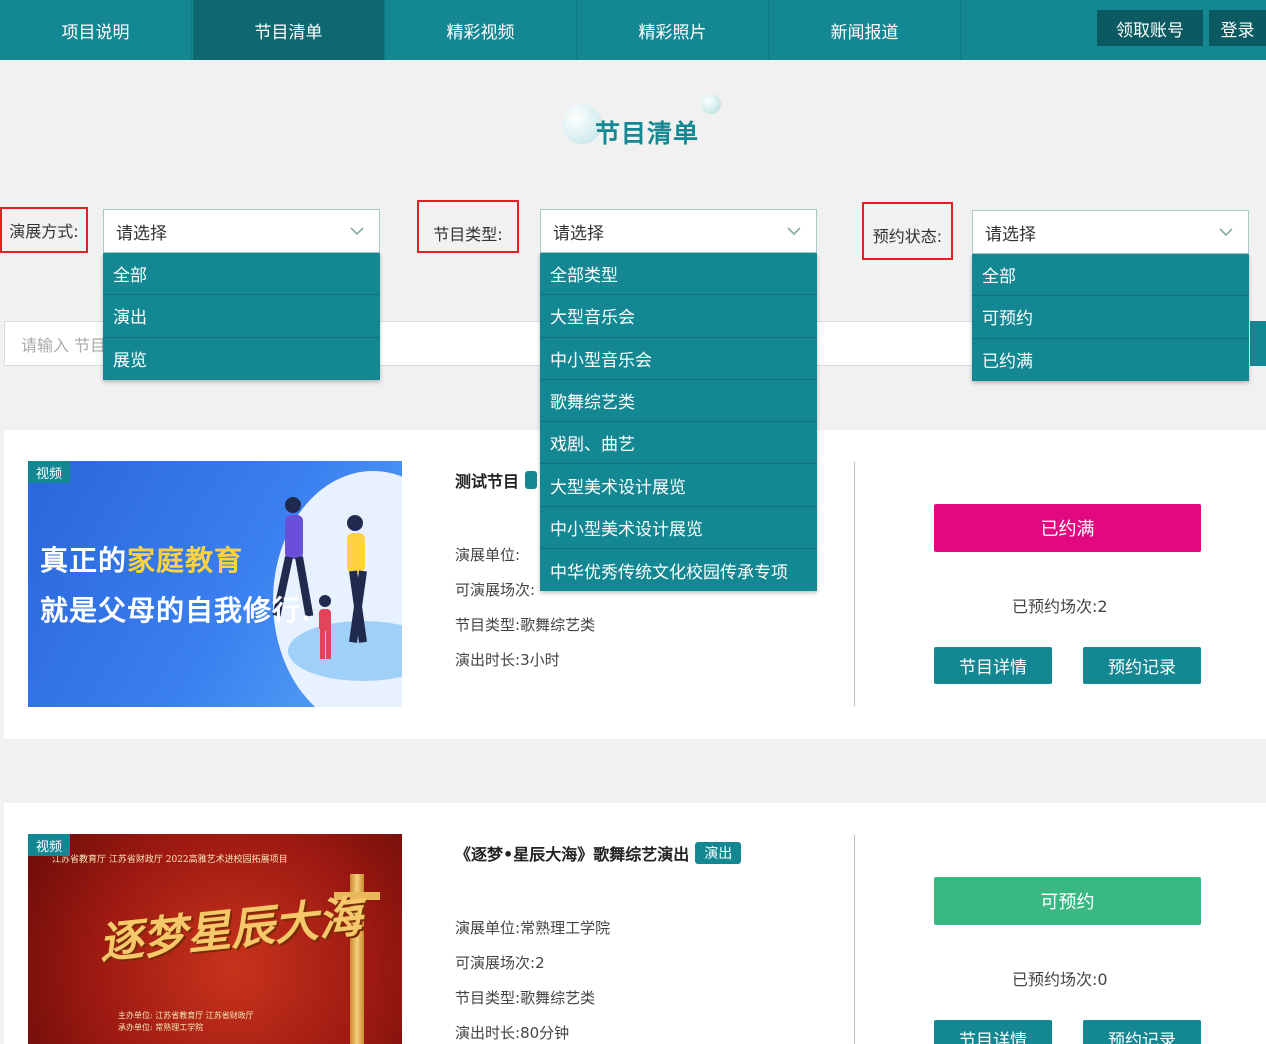 The height and width of the screenshot is (1044, 1266). I want to click on dropdown-option: 全部类型, so click(678, 274).